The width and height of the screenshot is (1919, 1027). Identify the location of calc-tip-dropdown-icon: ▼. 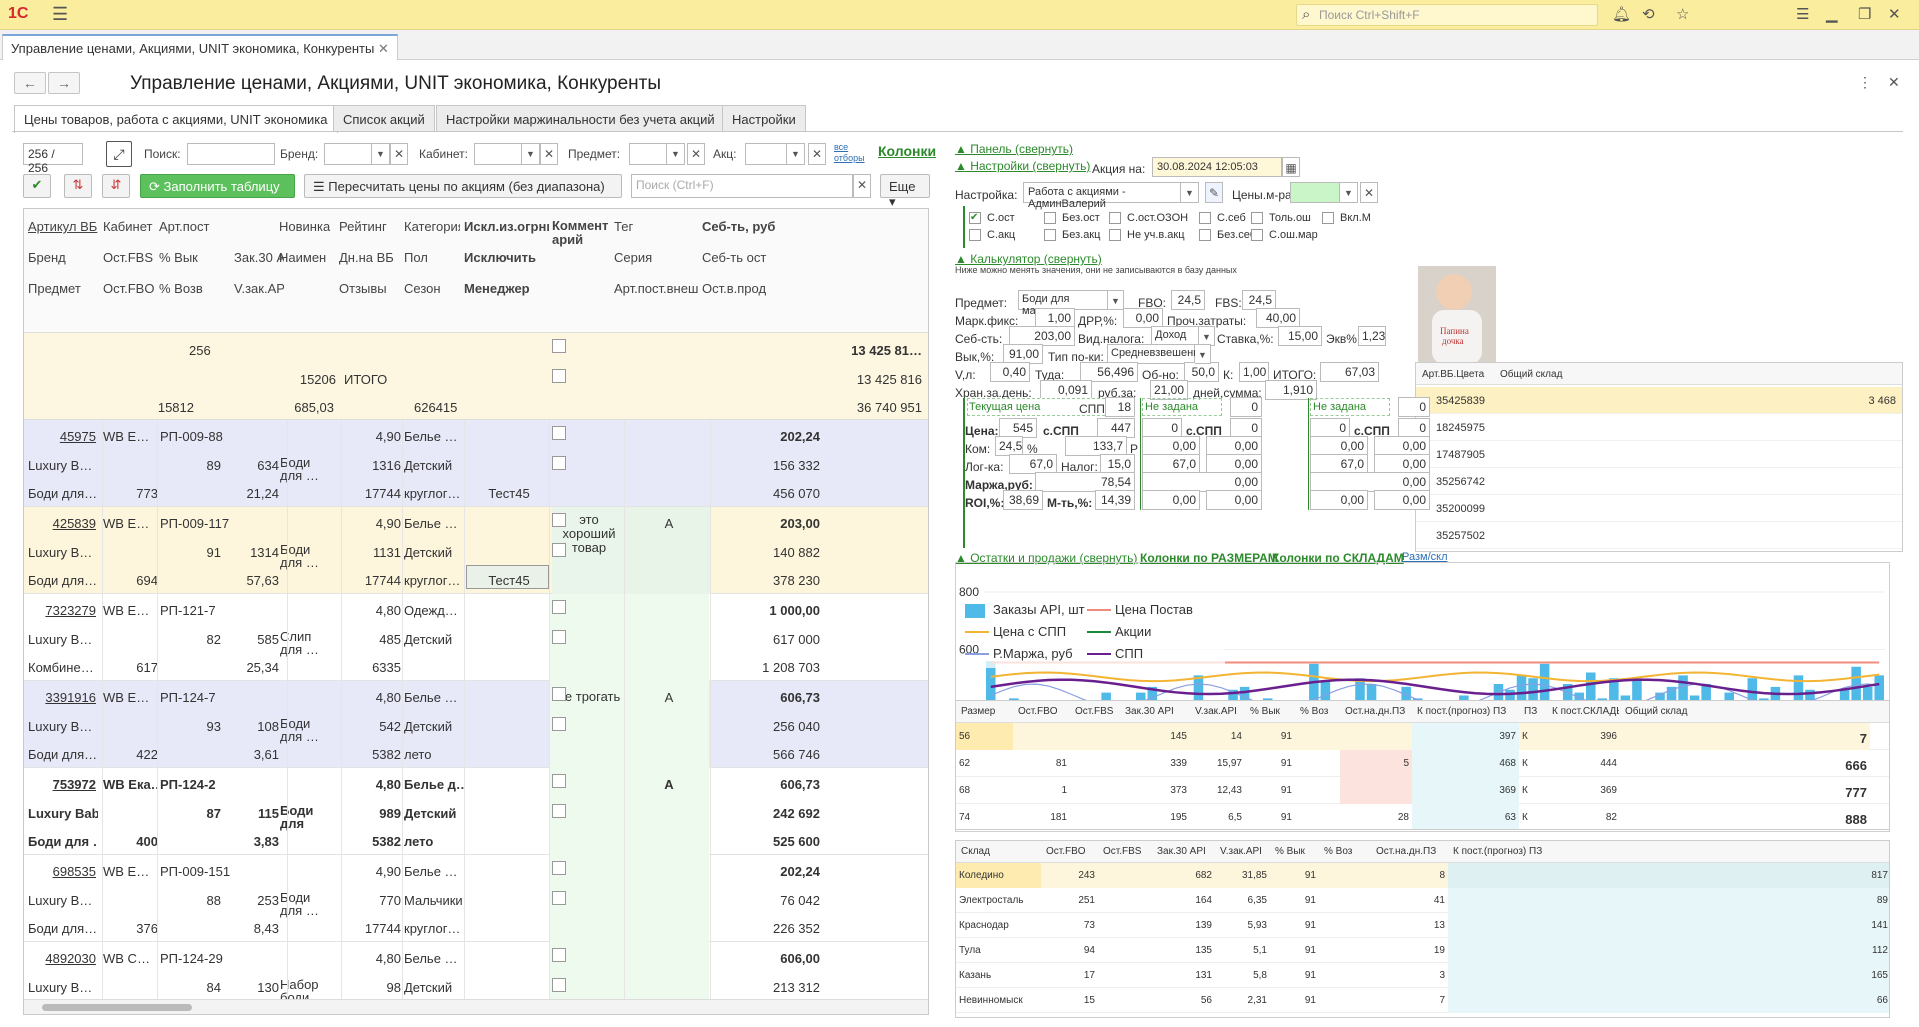
(1203, 354).